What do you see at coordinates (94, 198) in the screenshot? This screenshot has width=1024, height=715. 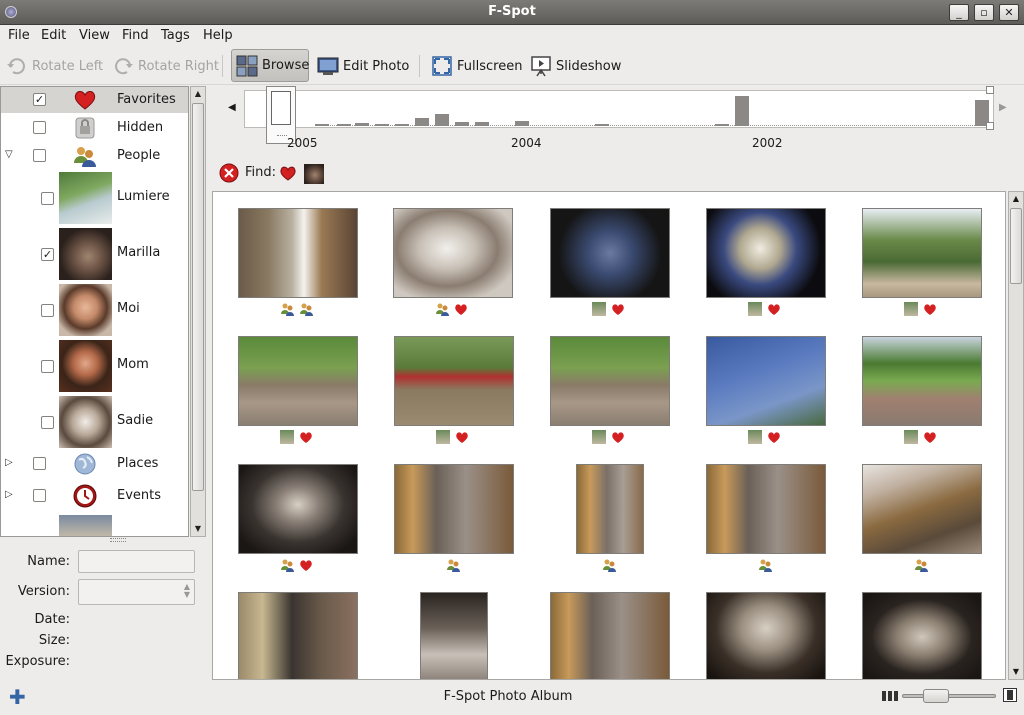 I see `tag-row-lumiere: Lumiere` at bounding box center [94, 198].